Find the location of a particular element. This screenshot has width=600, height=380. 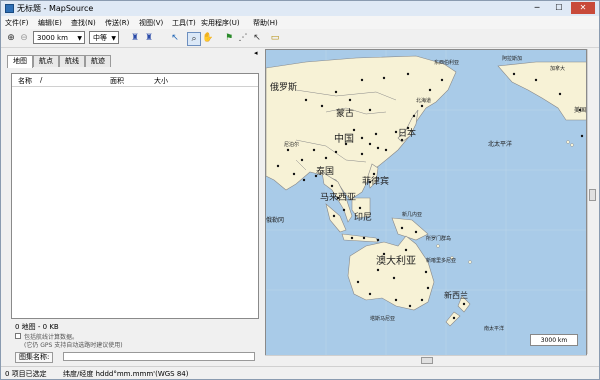

zoom-in-icon: ⊕ is located at coordinates (11, 38).